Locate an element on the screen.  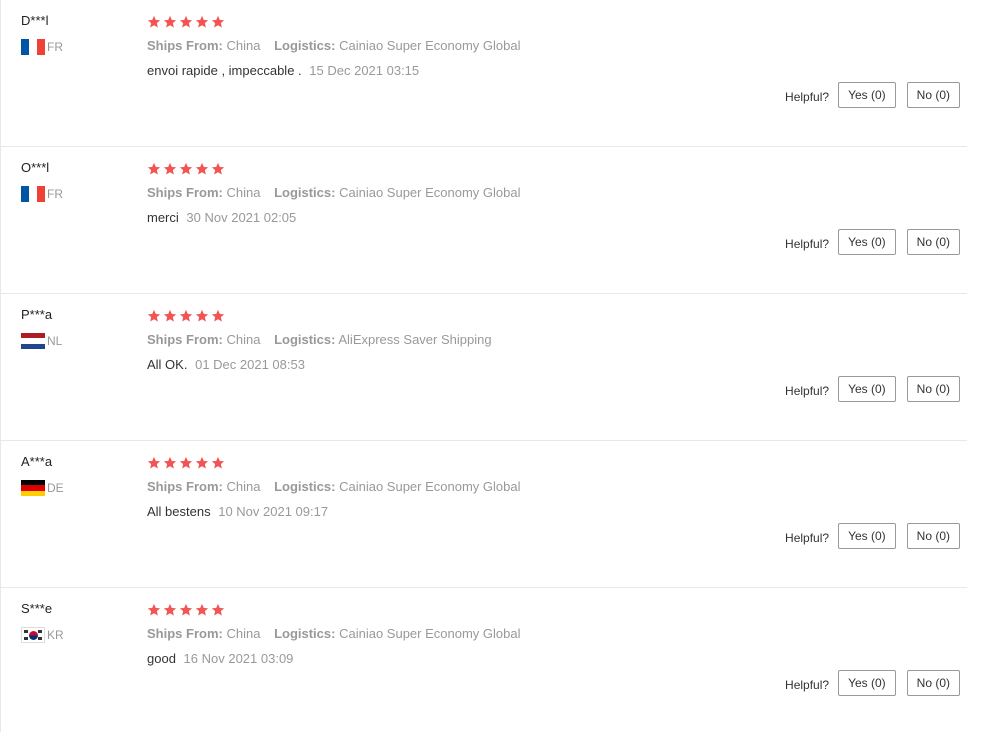
reviewer-name: O***l is located at coordinates (35, 167).